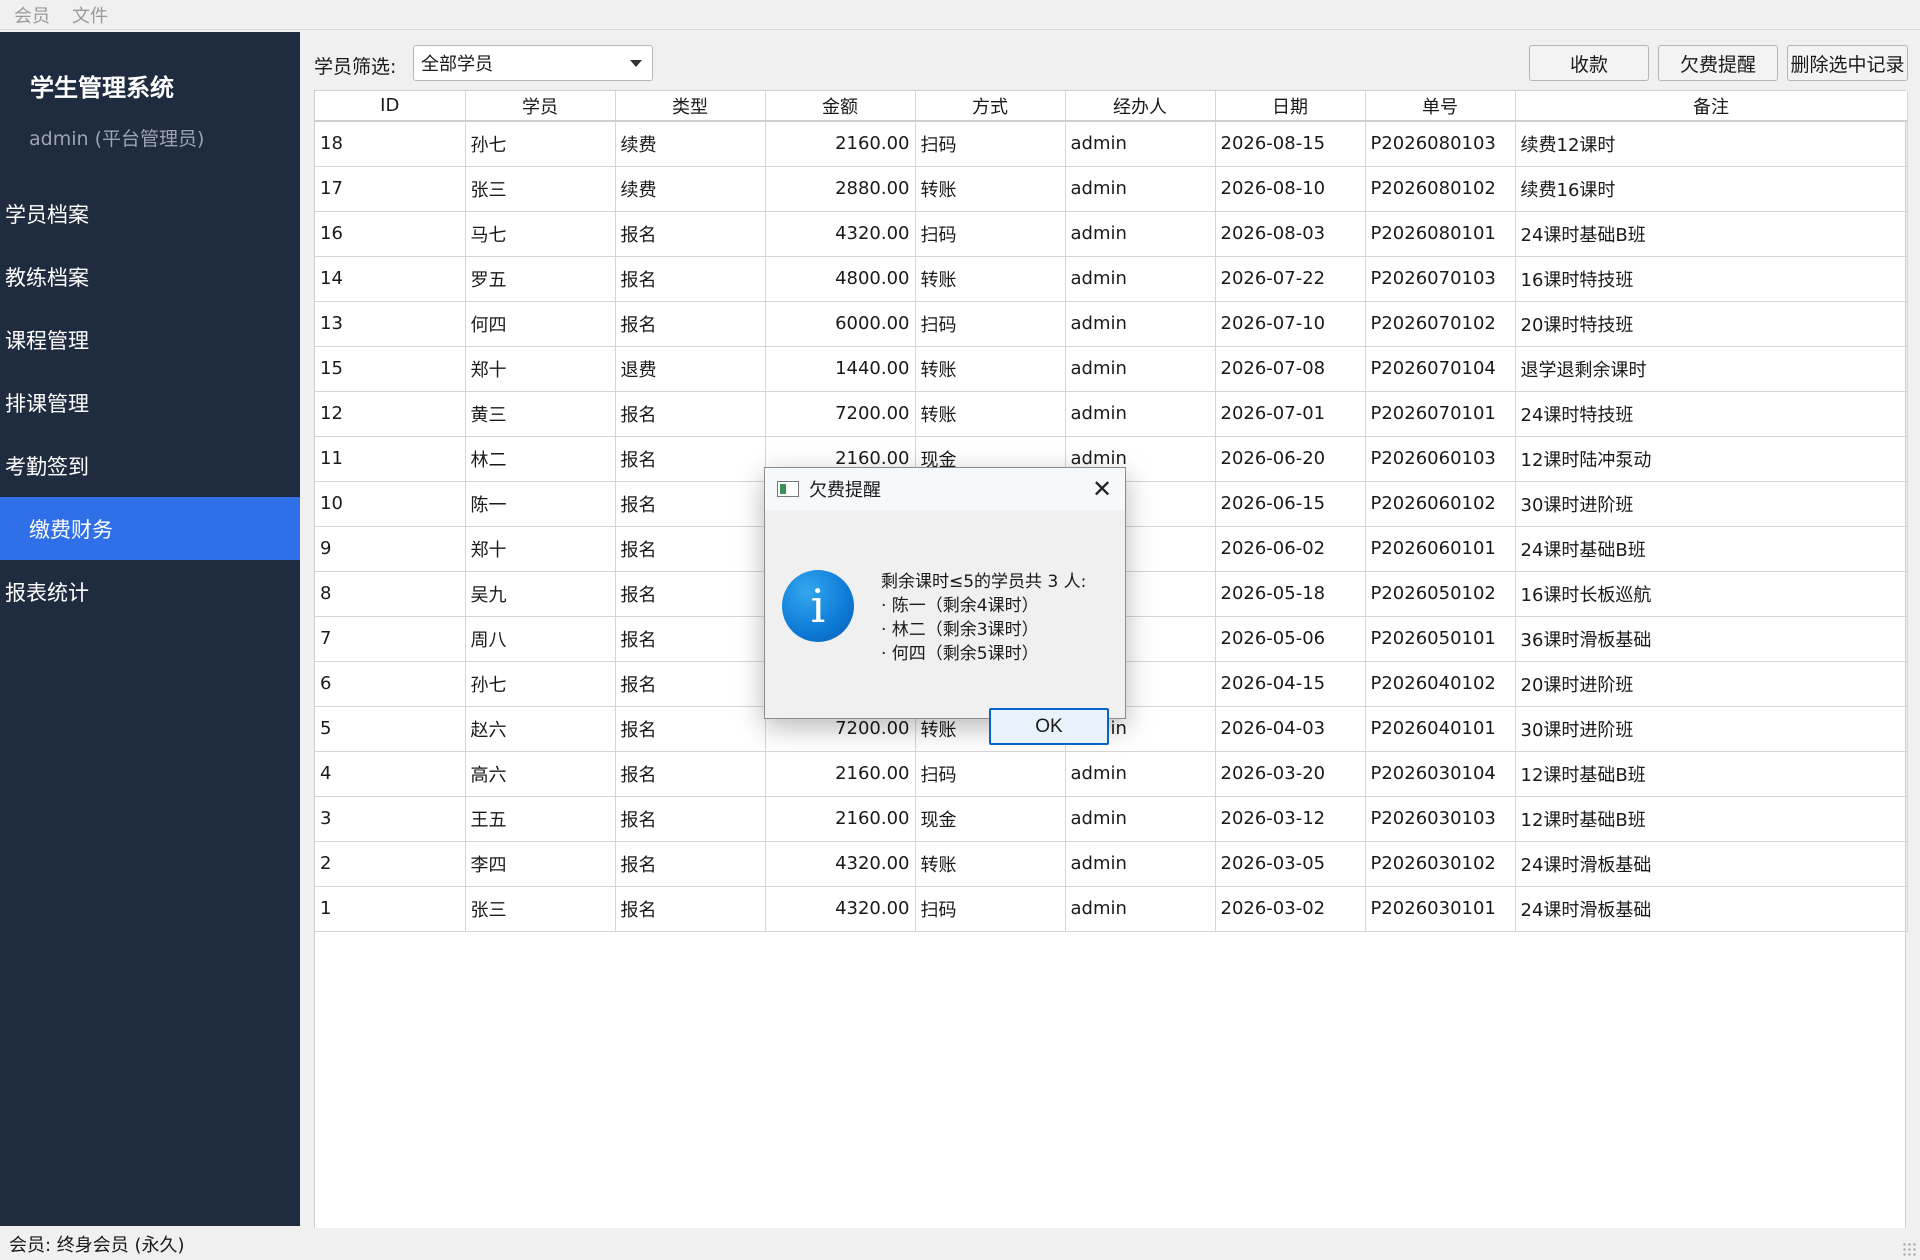  Describe the element at coordinates (990, 369) in the screenshot. I see `cell-method: 转账` at that location.